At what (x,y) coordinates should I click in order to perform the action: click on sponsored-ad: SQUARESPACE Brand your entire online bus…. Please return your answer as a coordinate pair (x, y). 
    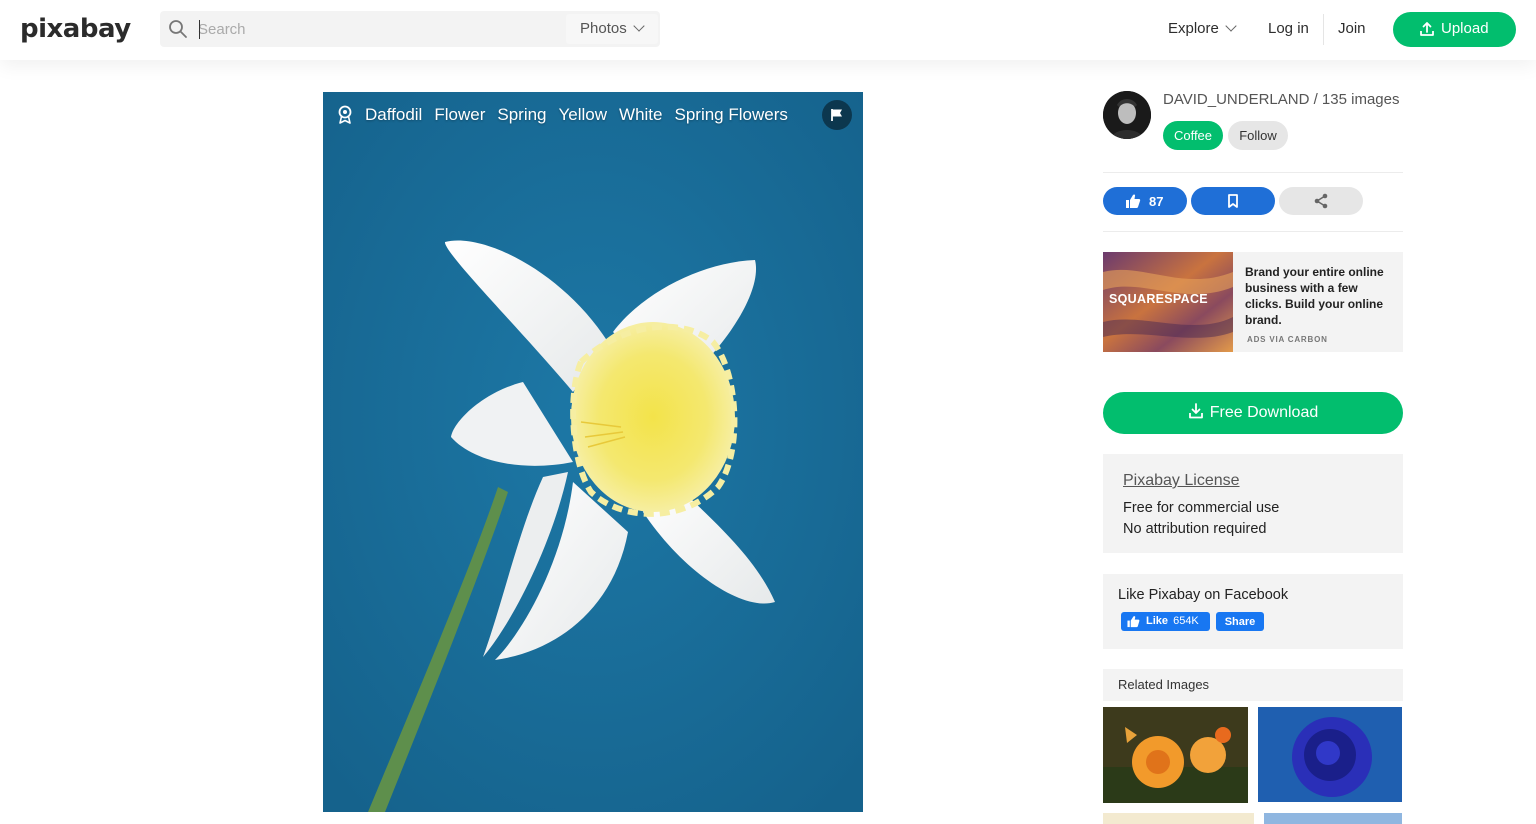
    Looking at the image, I should click on (1253, 302).